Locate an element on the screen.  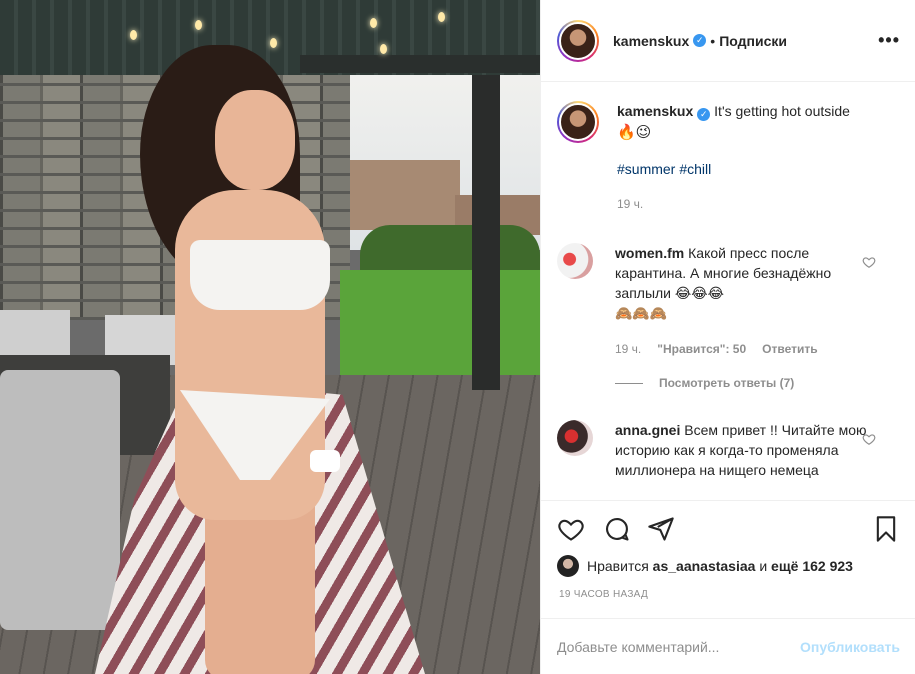
comment-emoji-2: 🙈🙈🙈 is located at coordinates (641, 313).